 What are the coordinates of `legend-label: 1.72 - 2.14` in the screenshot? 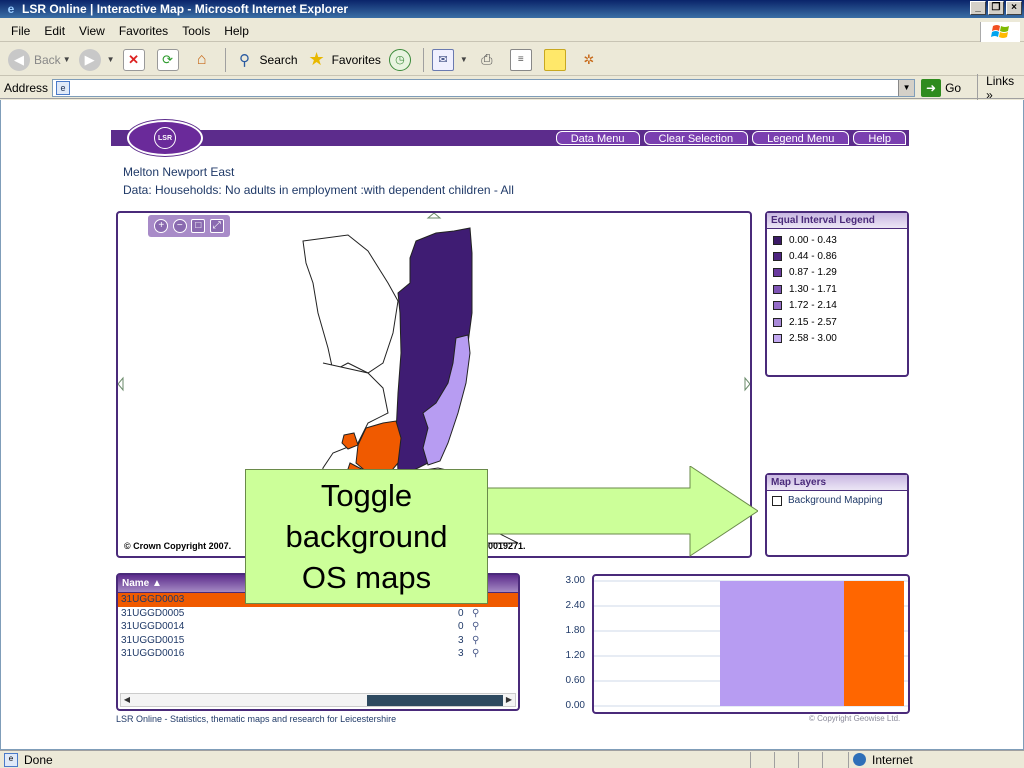 It's located at (813, 306).